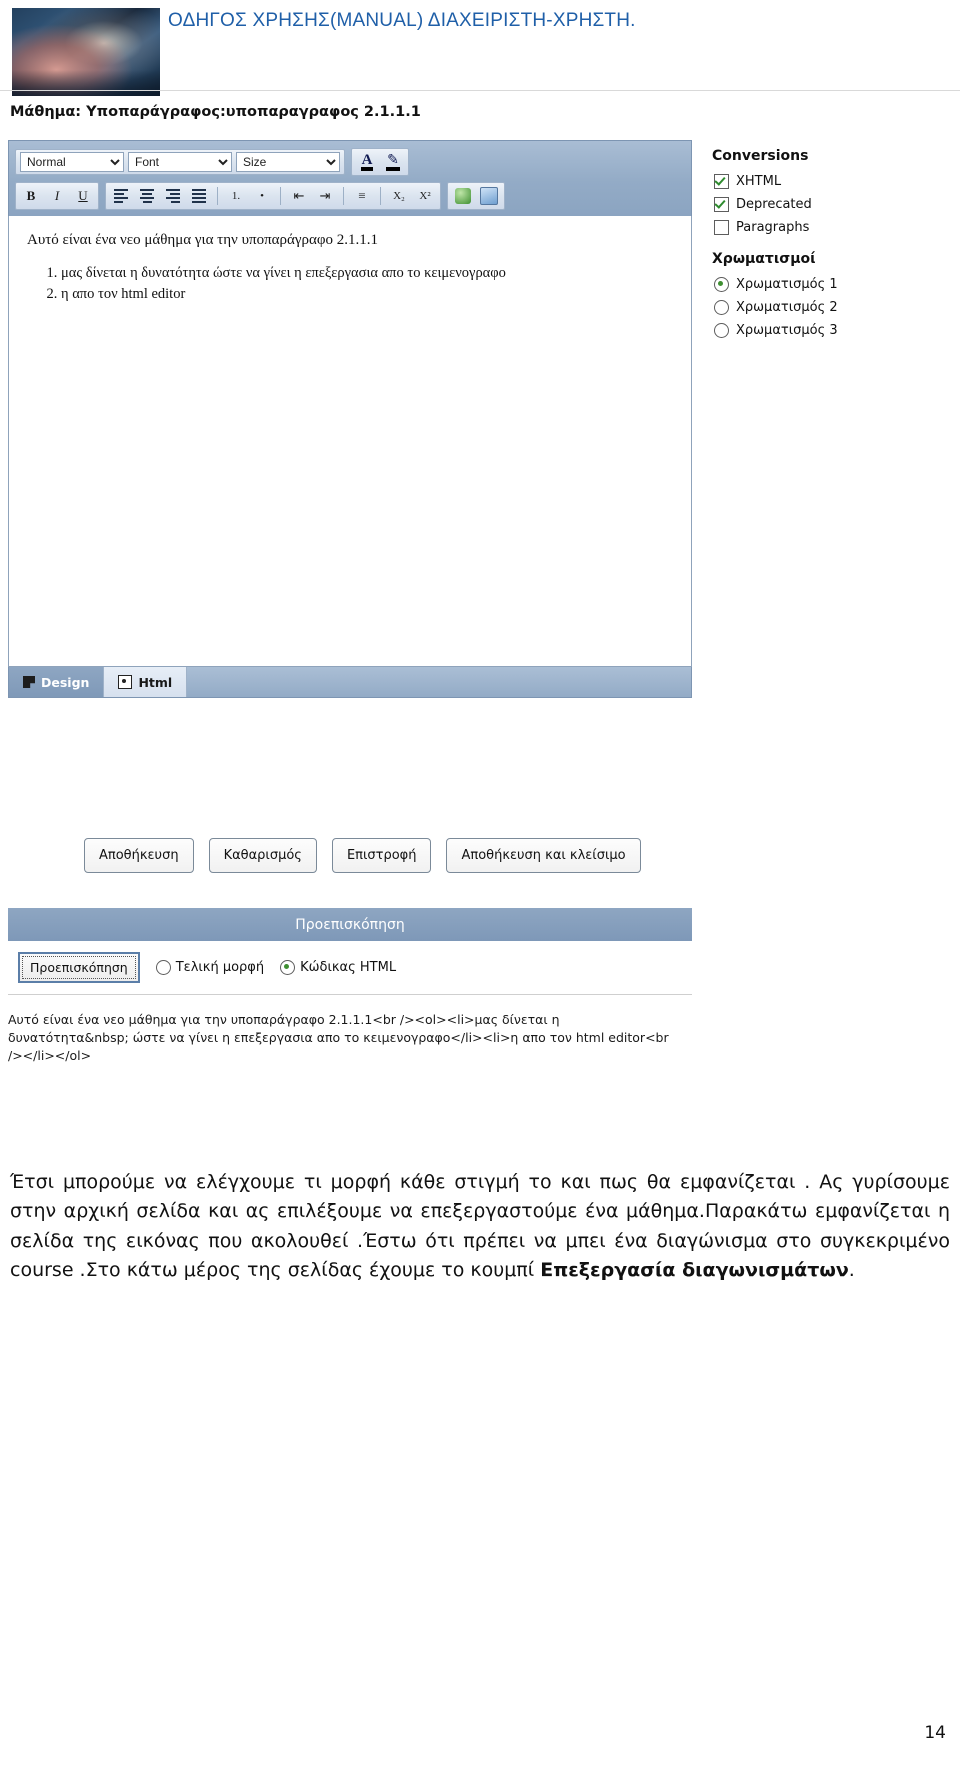 Image resolution: width=960 pixels, height=1770 pixels. What do you see at coordinates (288, 162) in the screenshot?
I see `font-size-select: Size` at bounding box center [288, 162].